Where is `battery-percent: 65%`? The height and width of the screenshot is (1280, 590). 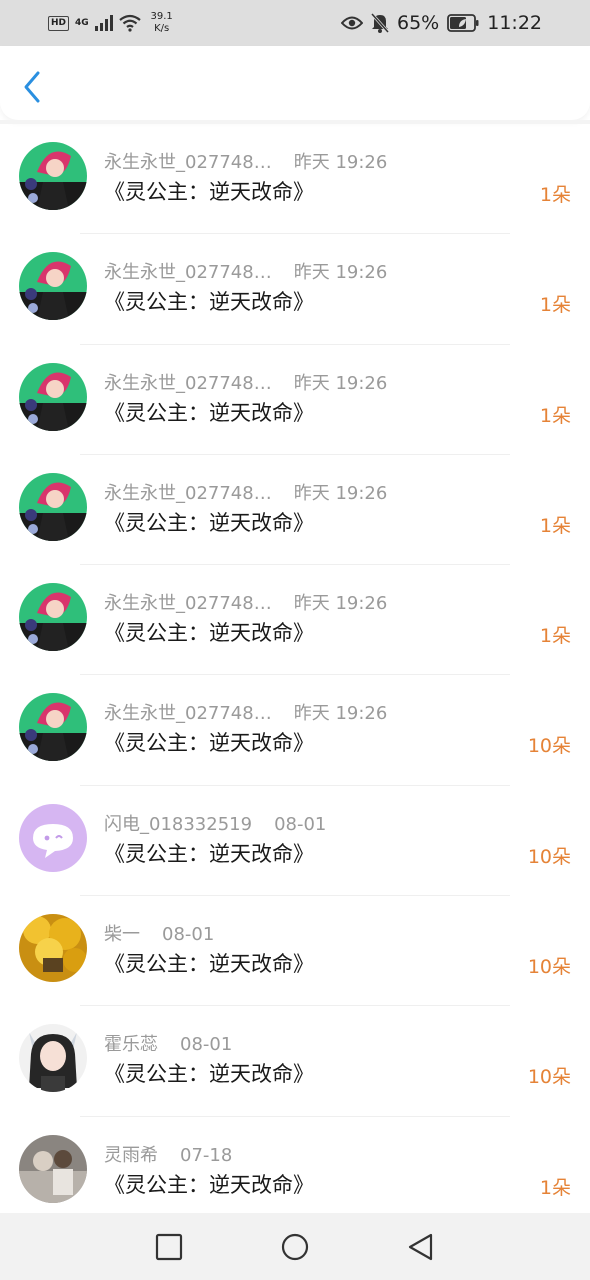
battery-percent: 65% is located at coordinates (418, 23).